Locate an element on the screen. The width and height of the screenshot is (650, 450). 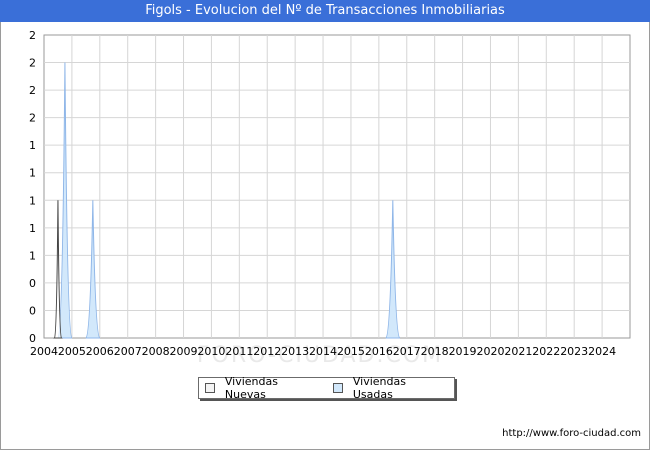
x-tick-label: 2019 is located at coordinates (463, 351).